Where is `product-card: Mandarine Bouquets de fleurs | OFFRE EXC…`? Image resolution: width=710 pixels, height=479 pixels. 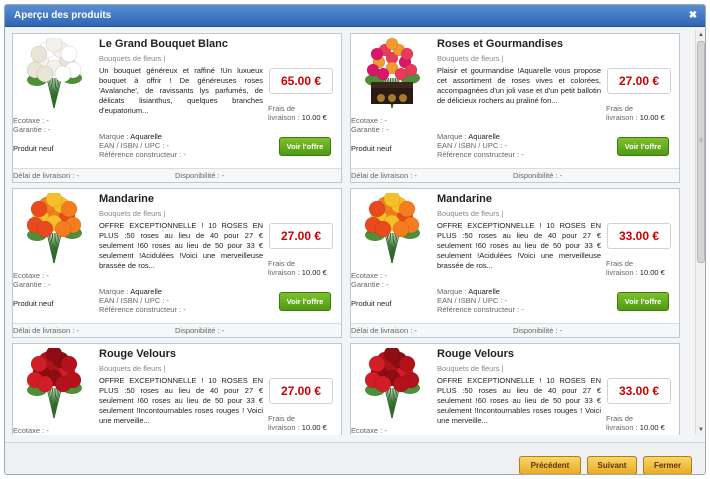
product-card: Mandarine Bouquets de fleurs | OFFRE EXC… is located at coordinates (177, 263).